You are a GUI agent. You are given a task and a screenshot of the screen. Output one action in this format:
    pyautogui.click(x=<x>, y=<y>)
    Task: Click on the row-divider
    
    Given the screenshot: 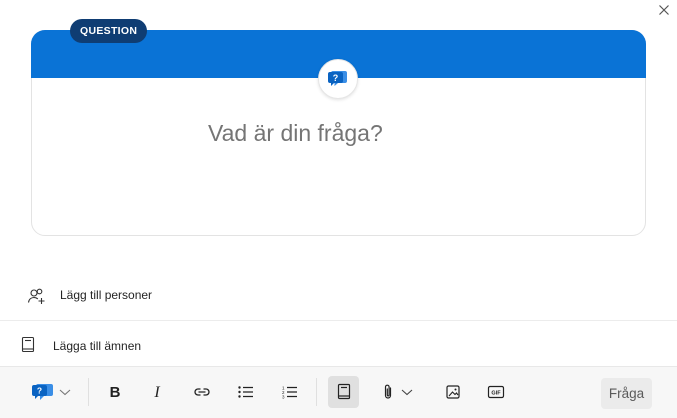 What is the action you would take?
    pyautogui.click(x=338, y=320)
    